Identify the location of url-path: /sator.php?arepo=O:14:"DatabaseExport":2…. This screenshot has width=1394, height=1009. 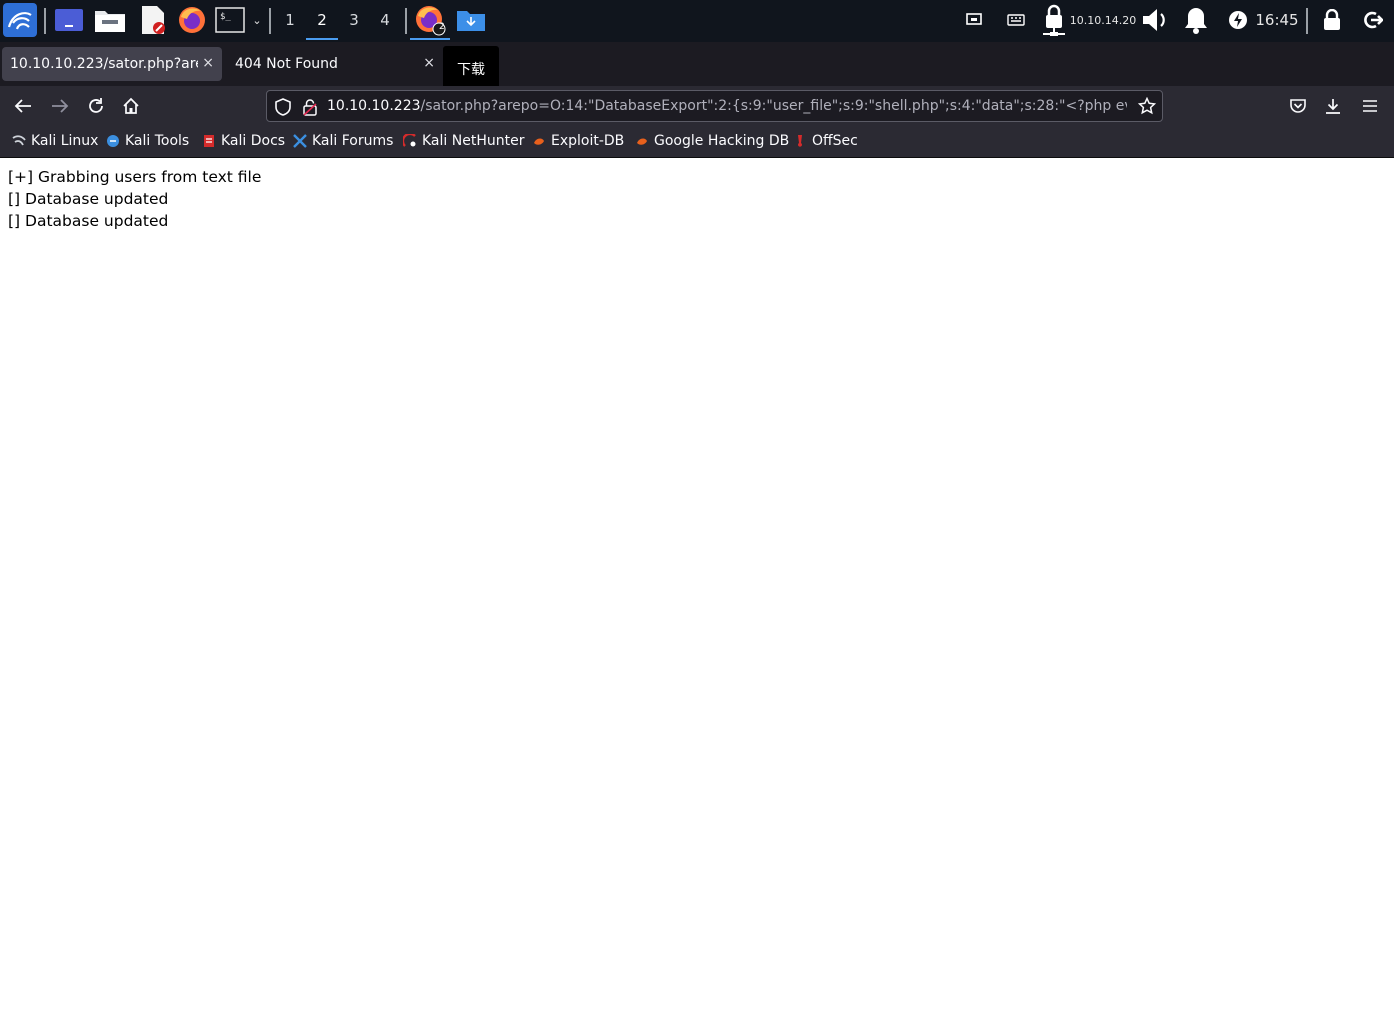
(773, 106).